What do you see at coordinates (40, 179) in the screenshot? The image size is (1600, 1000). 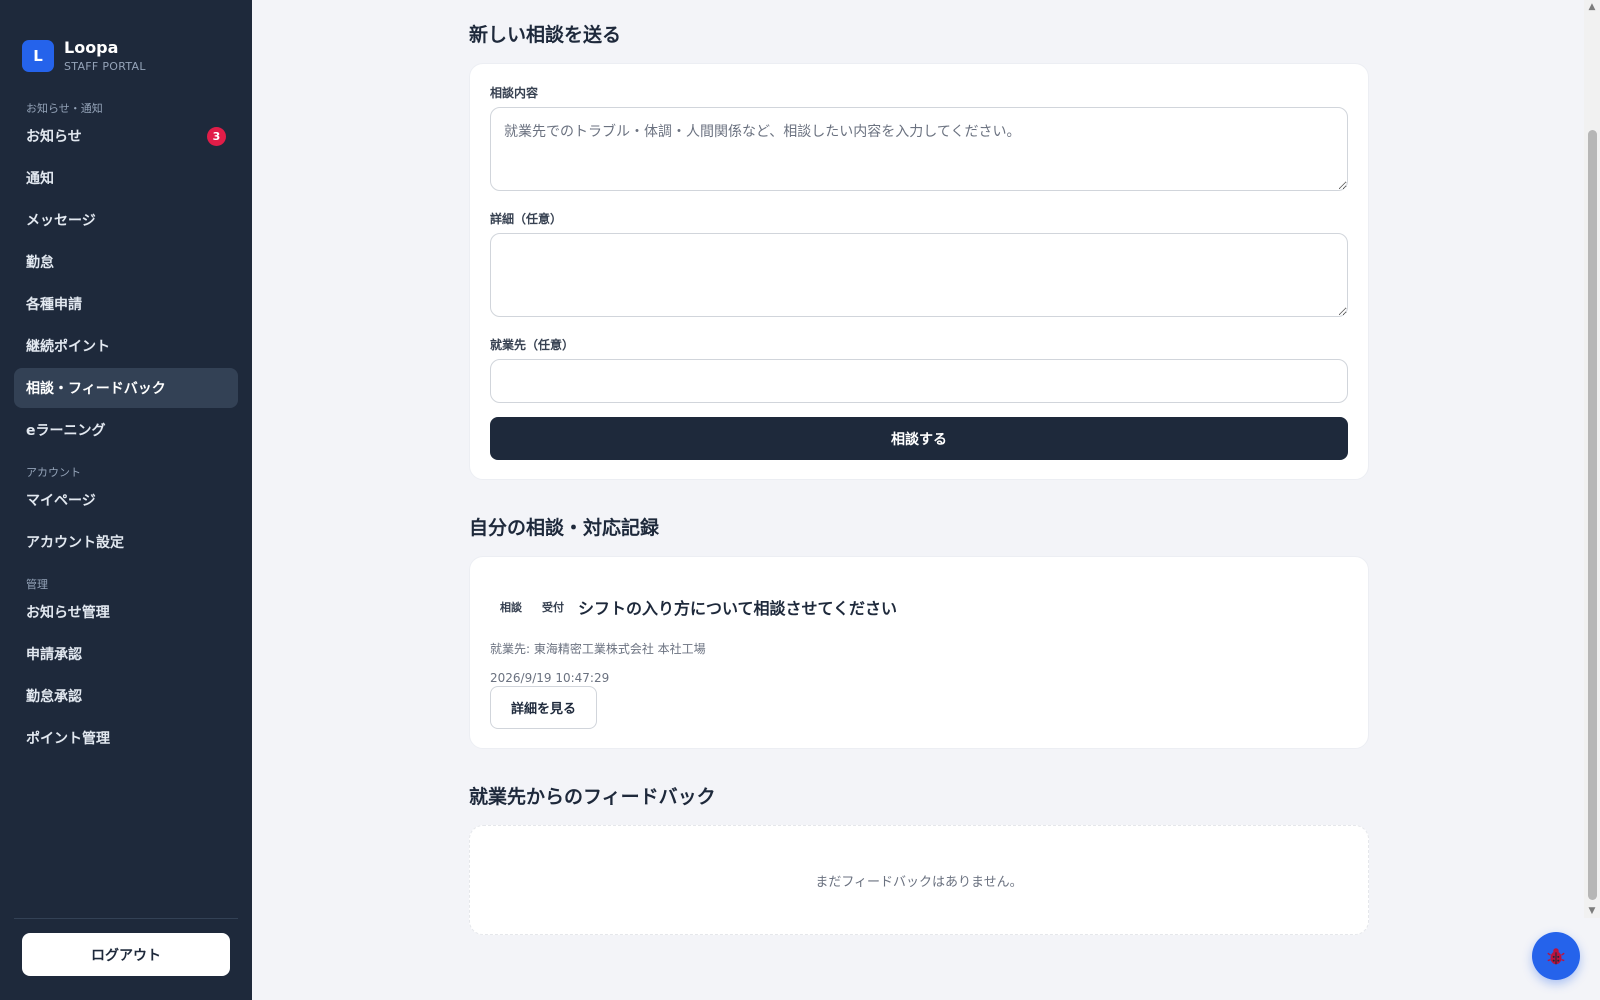 I see `sidebar-item-label: 通知` at bounding box center [40, 179].